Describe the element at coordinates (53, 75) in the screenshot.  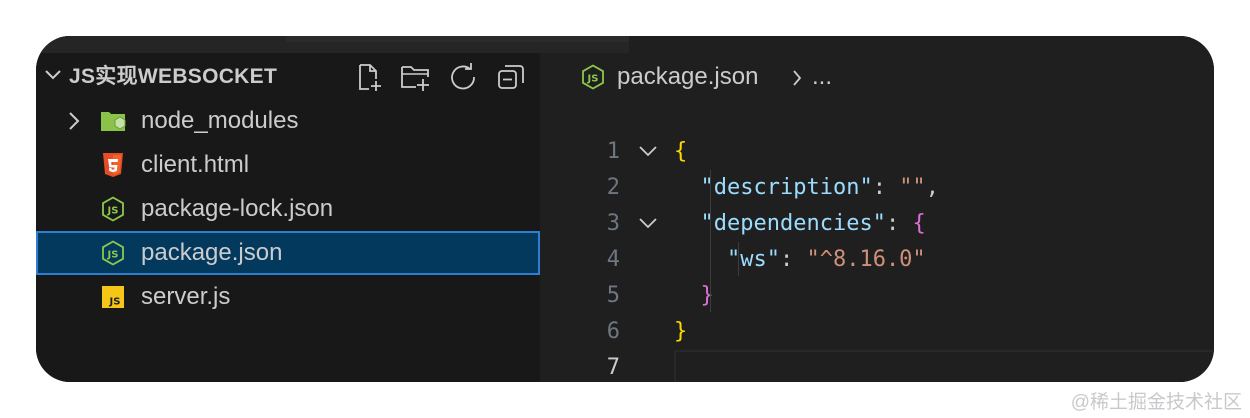
I see `chevron-down-icon` at that location.